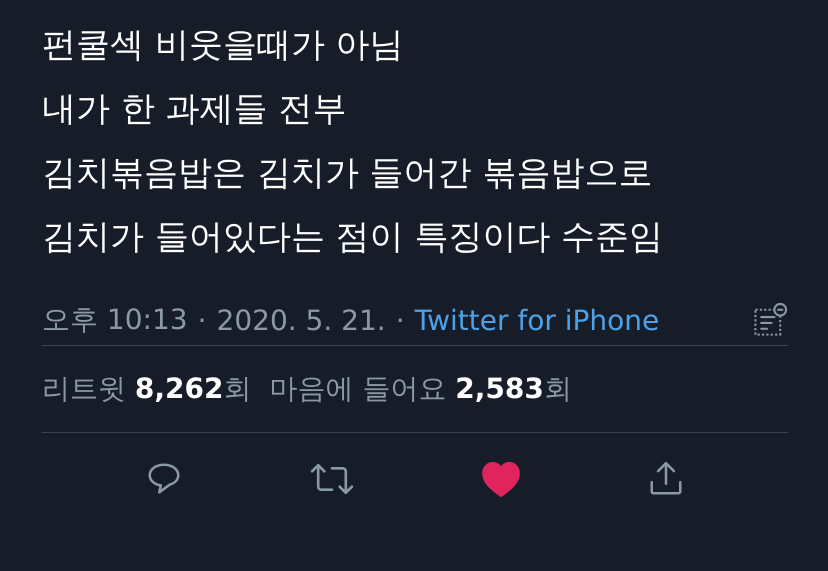 The height and width of the screenshot is (571, 828). What do you see at coordinates (537, 320) in the screenshot?
I see `source-link: Twitter for iPhone` at bounding box center [537, 320].